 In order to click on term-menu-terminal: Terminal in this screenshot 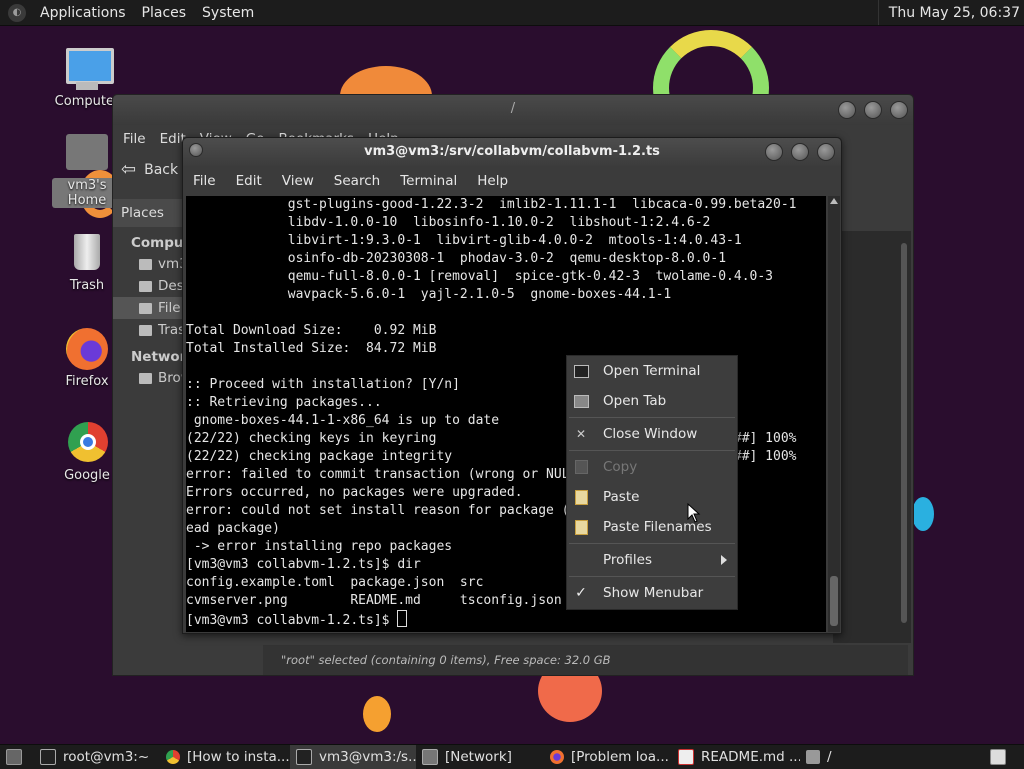, I will do `click(428, 181)`.